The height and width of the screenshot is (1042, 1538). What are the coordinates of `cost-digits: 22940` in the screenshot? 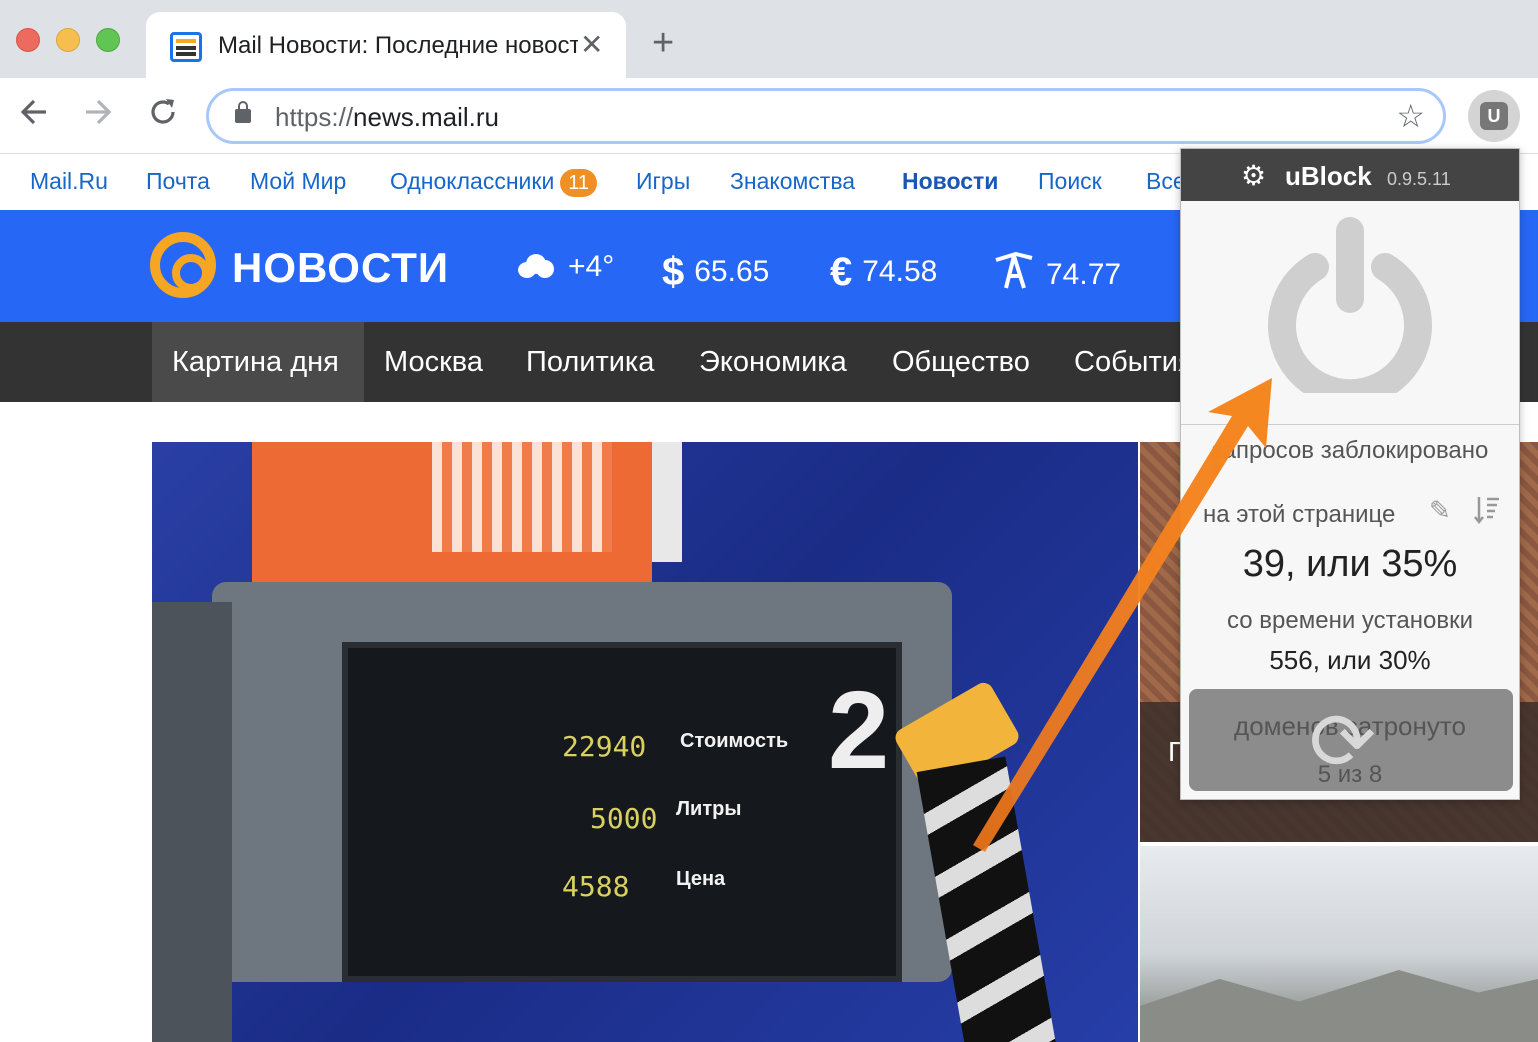 It's located at (604, 746).